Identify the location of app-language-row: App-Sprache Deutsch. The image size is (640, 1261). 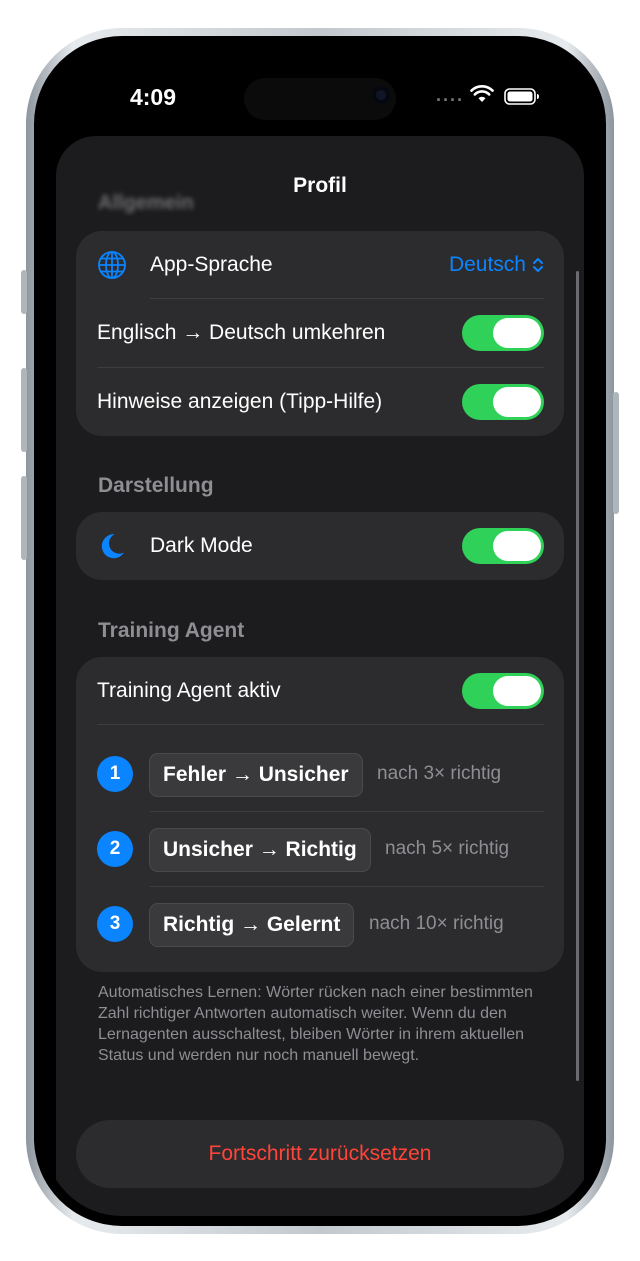
(320, 265).